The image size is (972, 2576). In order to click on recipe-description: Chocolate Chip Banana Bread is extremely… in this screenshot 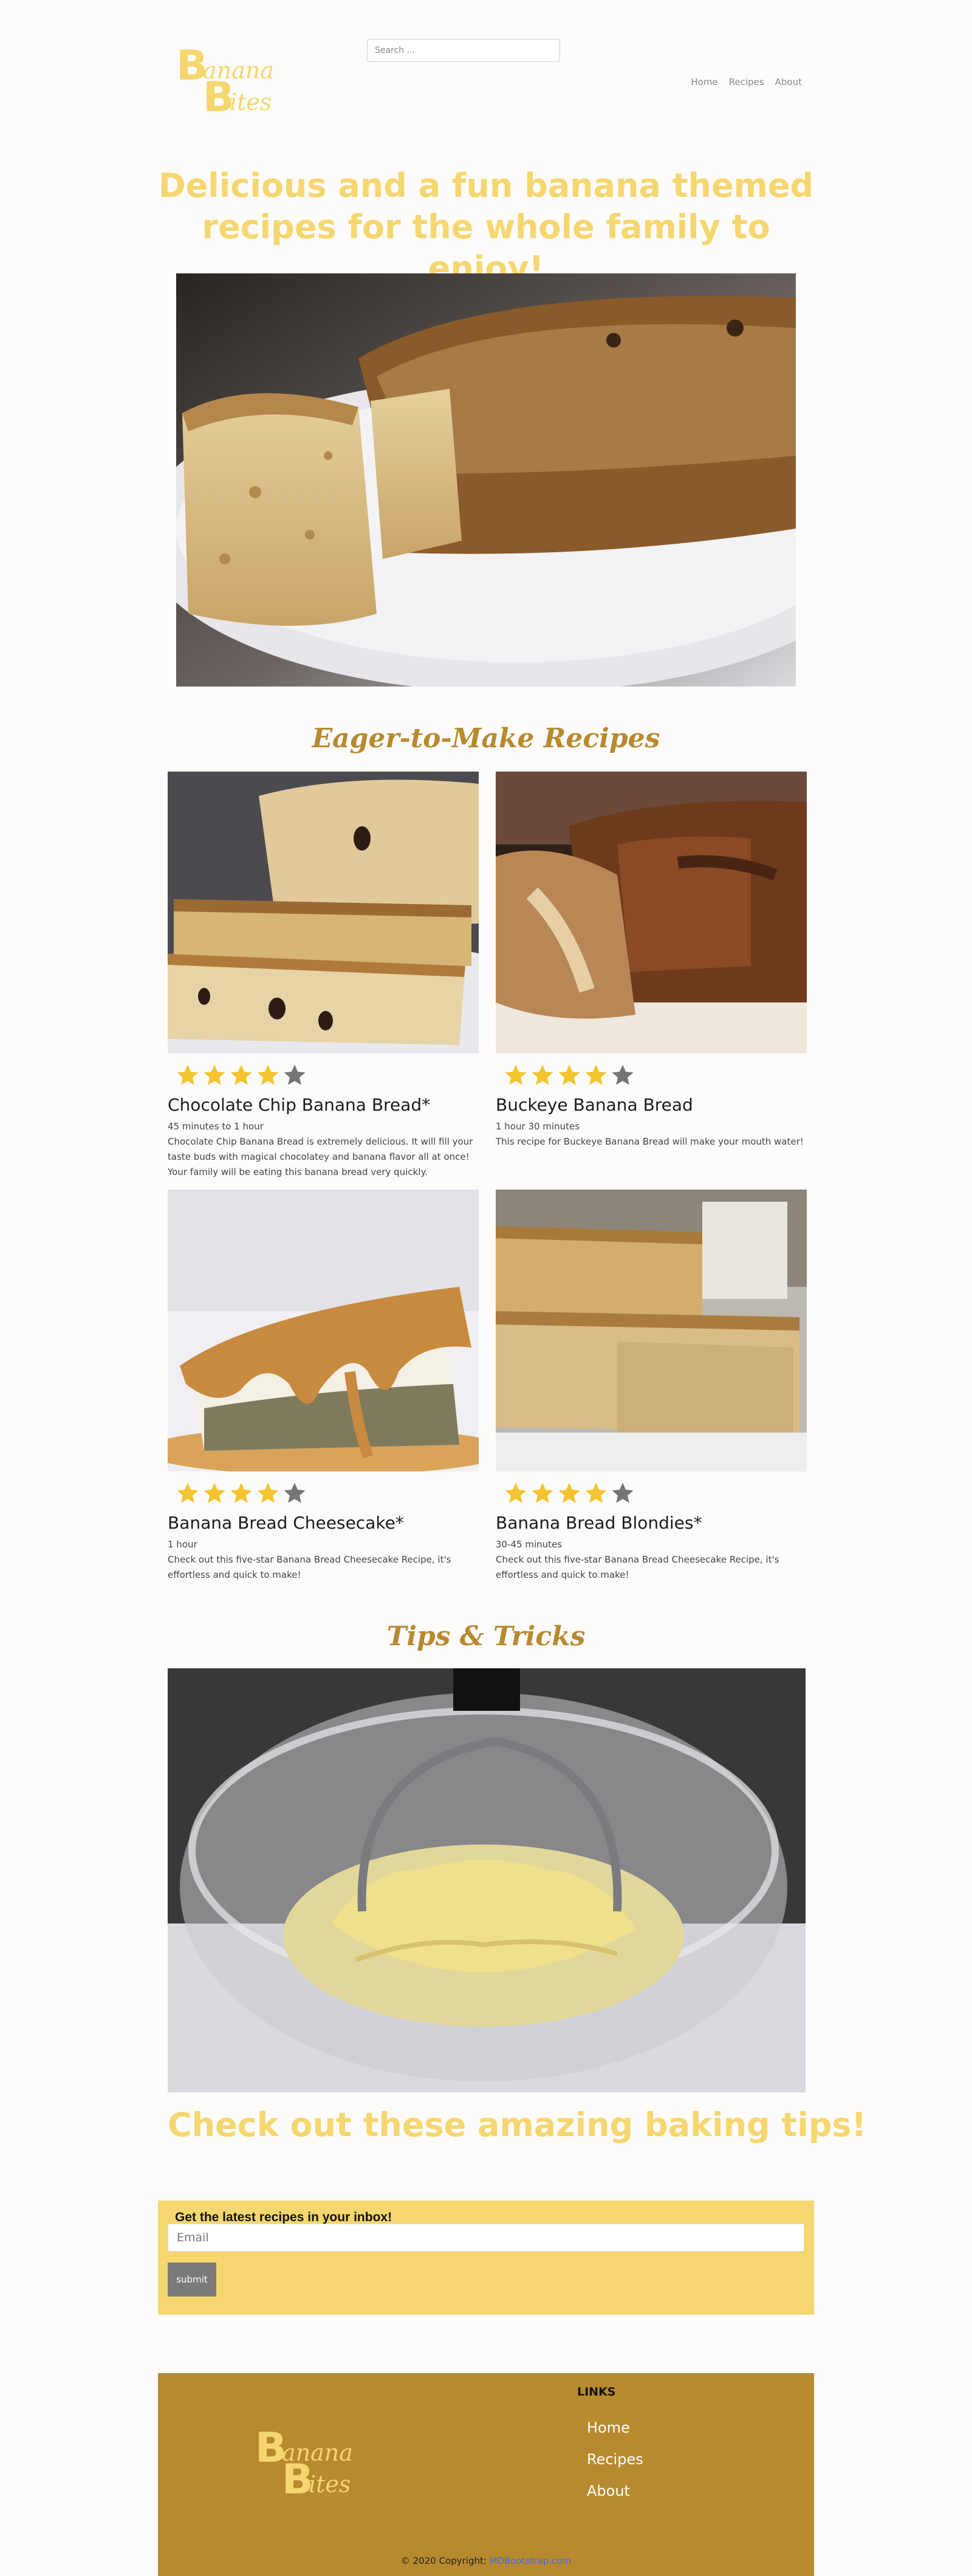, I will do `click(321, 1156)`.